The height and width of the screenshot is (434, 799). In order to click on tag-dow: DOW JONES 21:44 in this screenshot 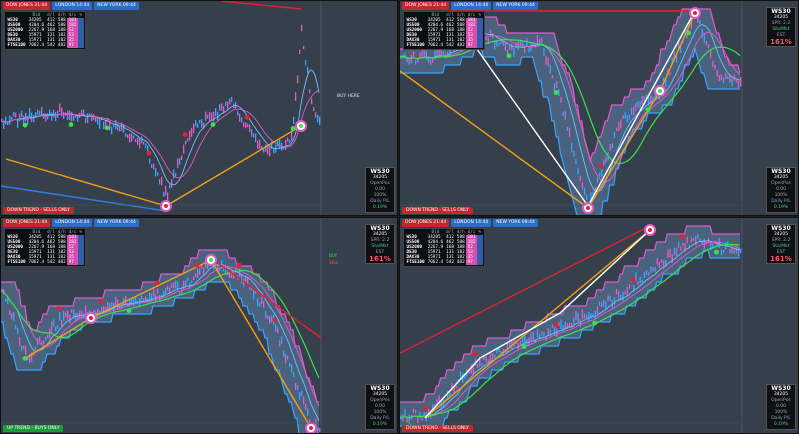, I will do `click(27, 6)`.